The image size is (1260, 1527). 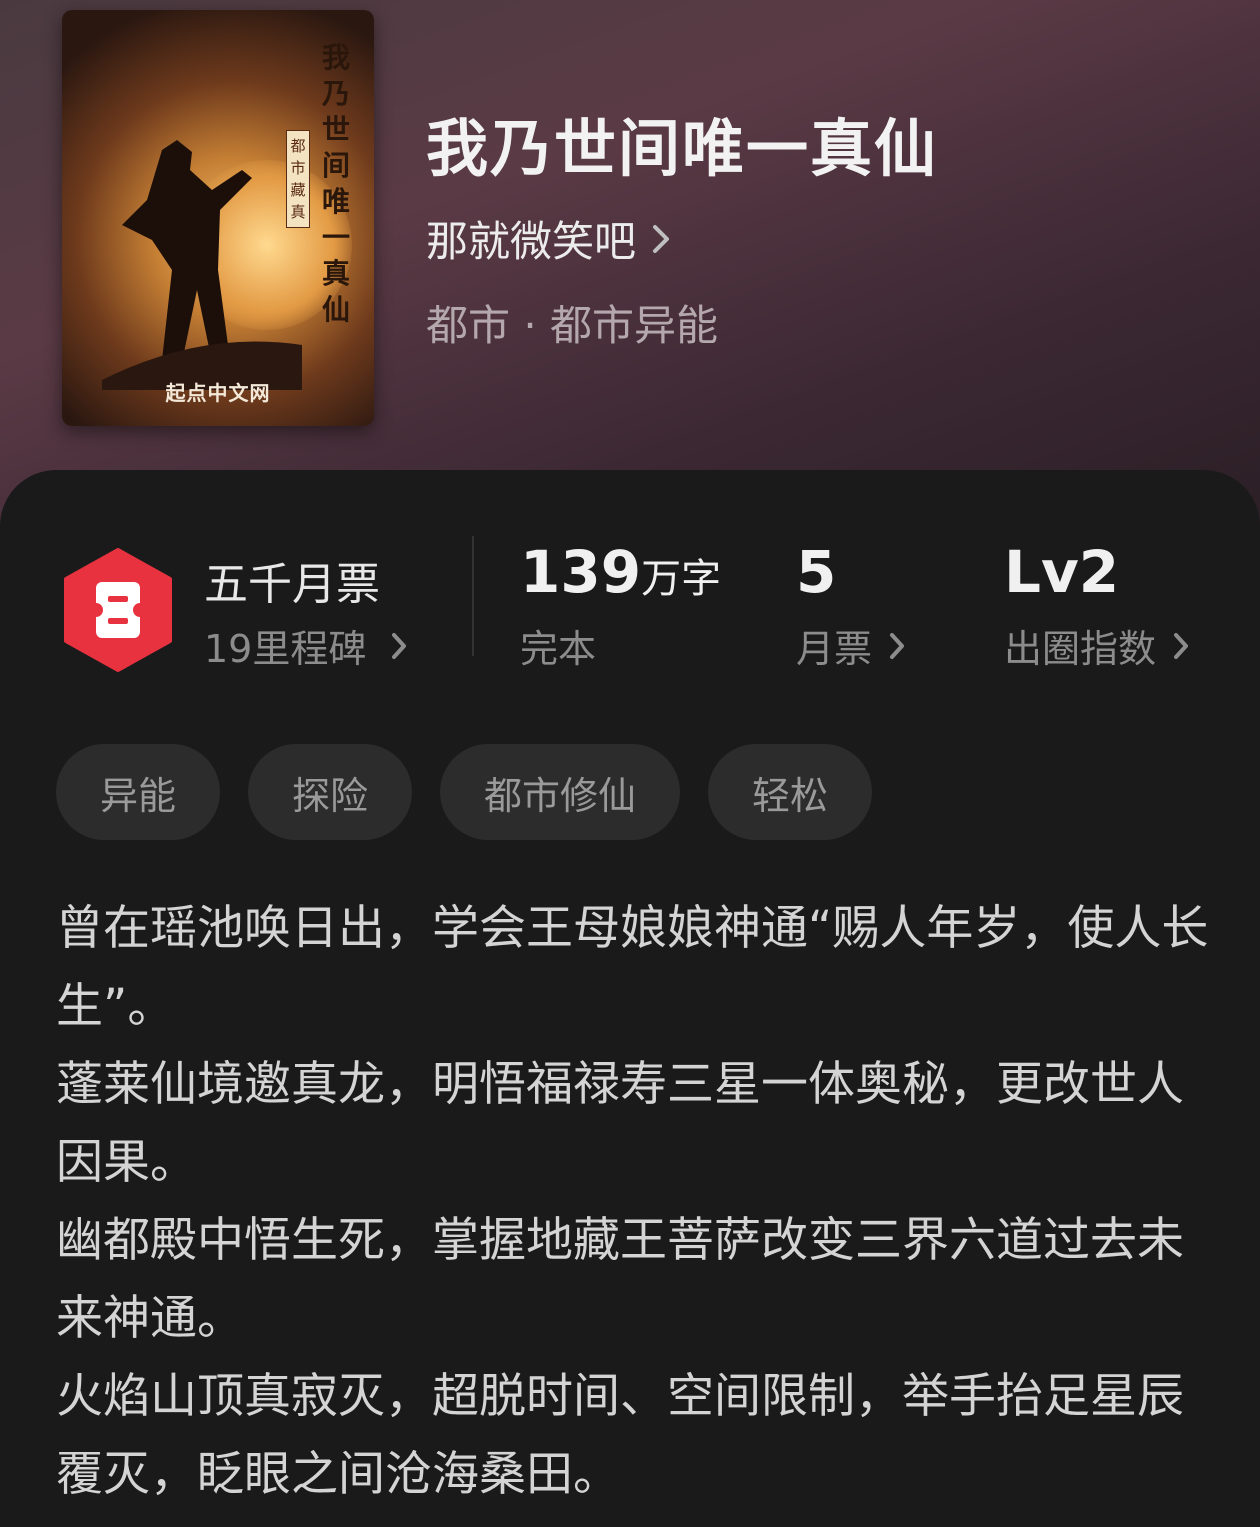 I want to click on milestone-link: 19里程碑, so click(x=306, y=645).